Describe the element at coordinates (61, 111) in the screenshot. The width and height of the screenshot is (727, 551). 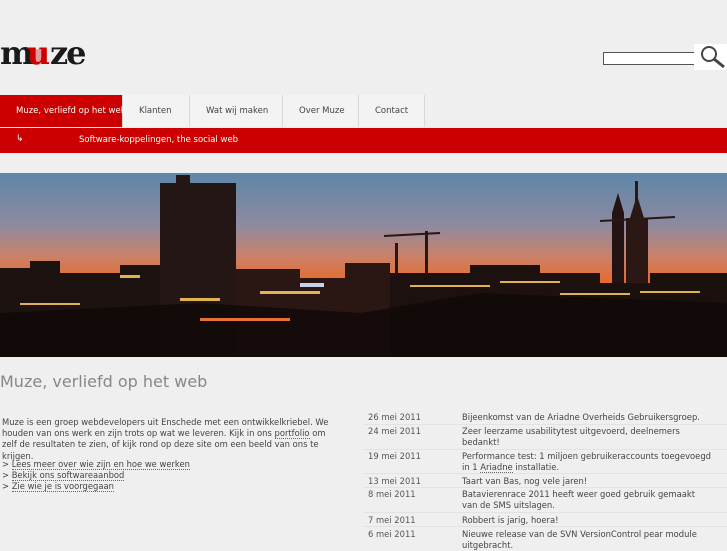
I see `nav-item-home: Muze, verliefd op het web` at that location.